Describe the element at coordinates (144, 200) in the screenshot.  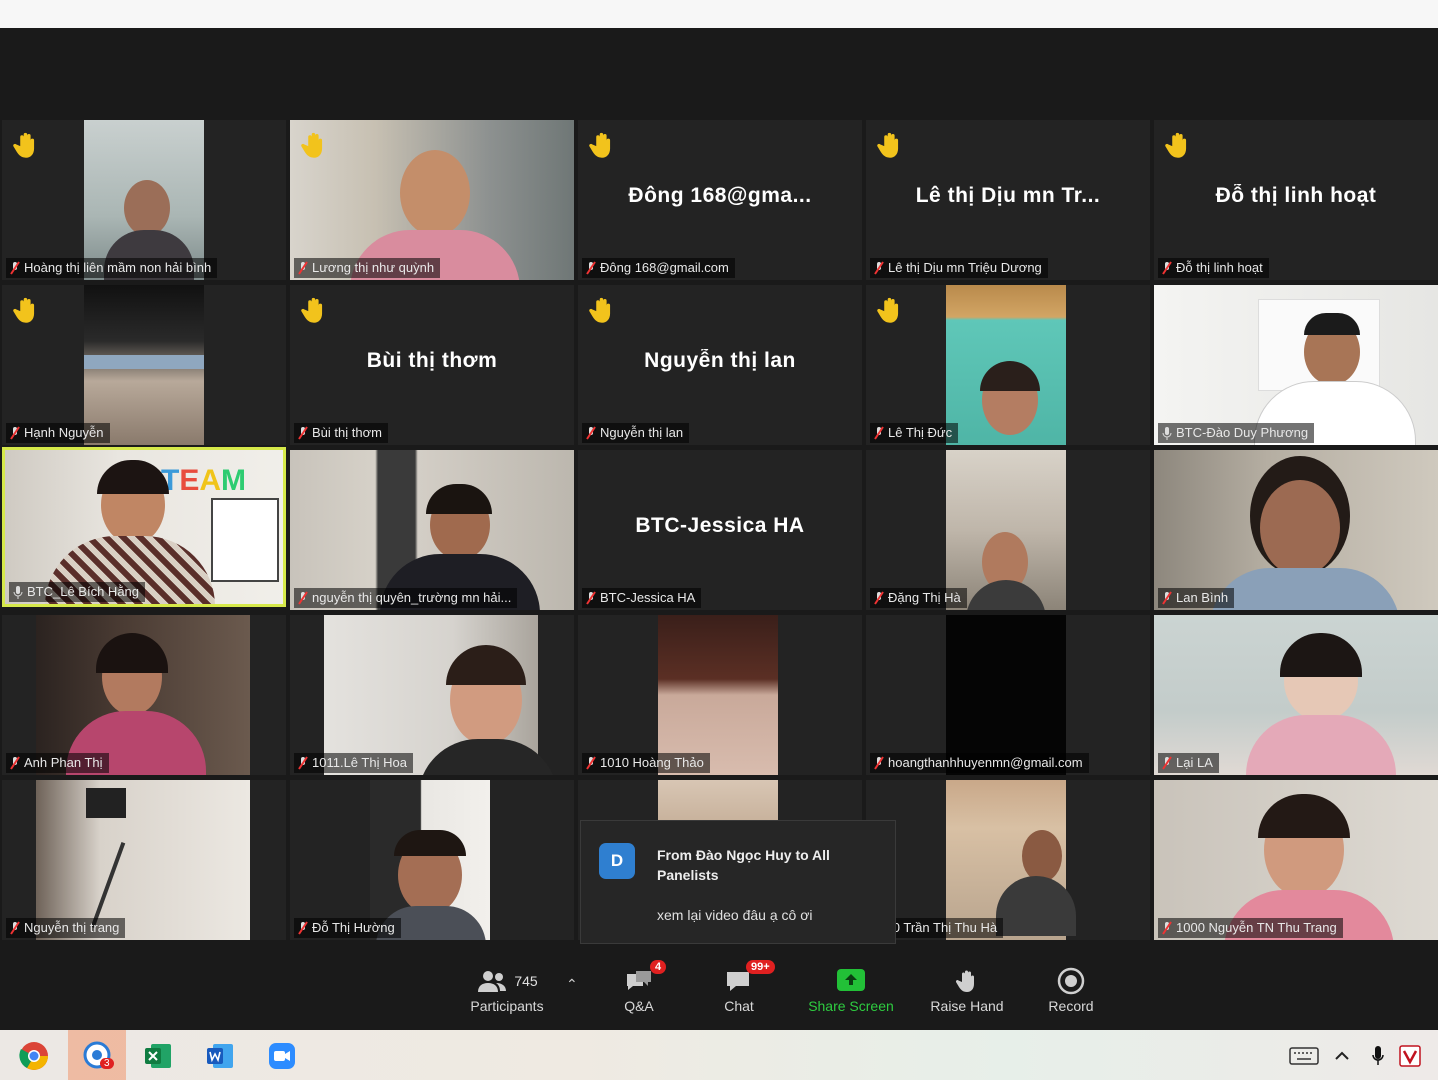
I see `participant-tile: Hoàng thị liên mầm non hải bình` at that location.